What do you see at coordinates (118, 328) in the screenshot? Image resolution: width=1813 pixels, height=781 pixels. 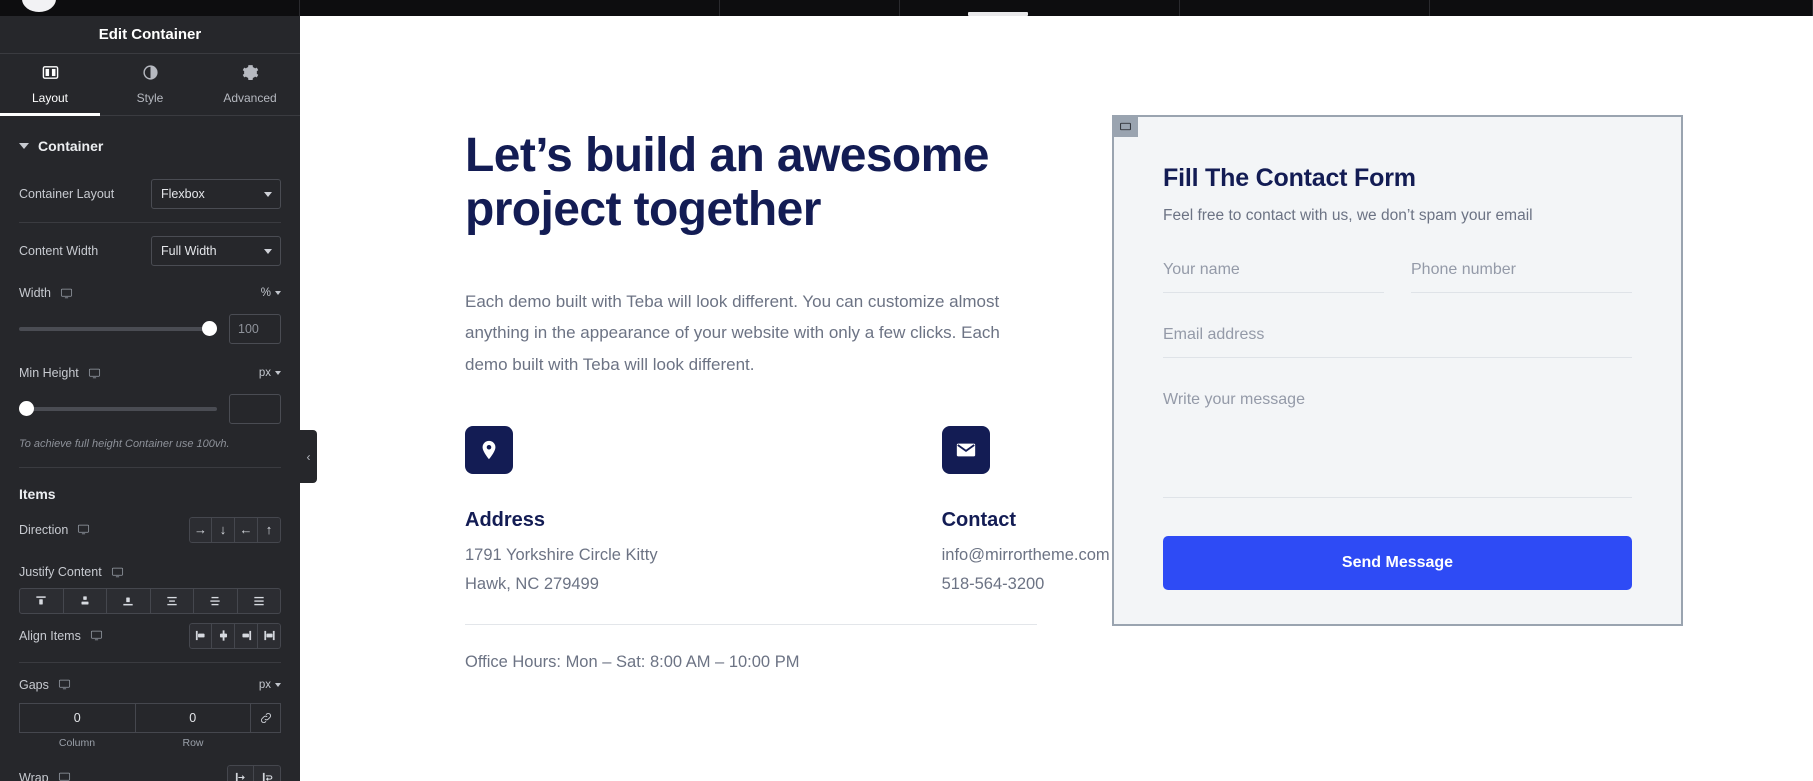 I see `width-slider-track` at bounding box center [118, 328].